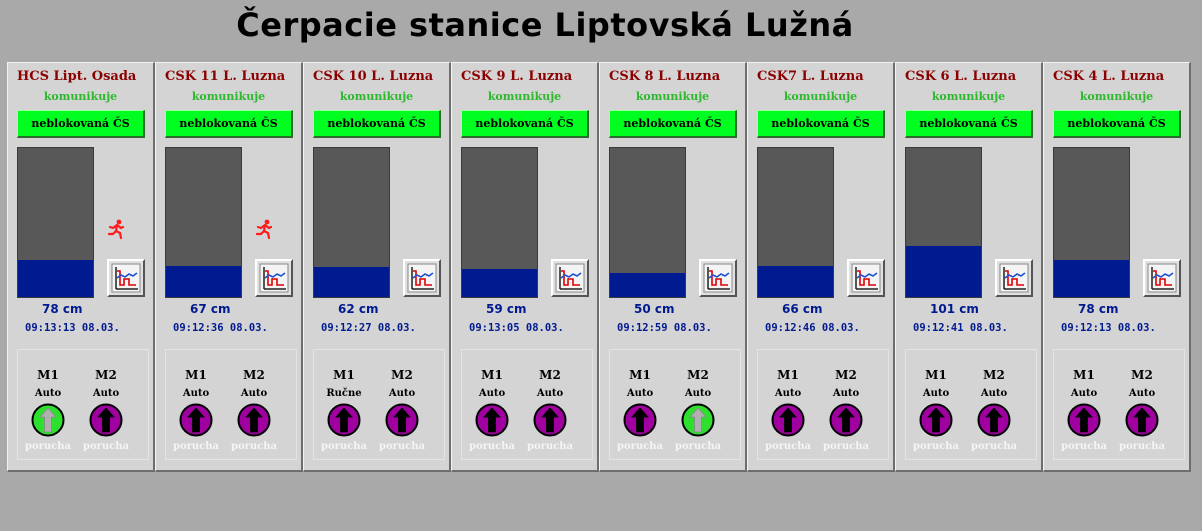  What do you see at coordinates (516, 76) in the screenshot?
I see `station-name: CSK 9 L. Luzna` at bounding box center [516, 76].